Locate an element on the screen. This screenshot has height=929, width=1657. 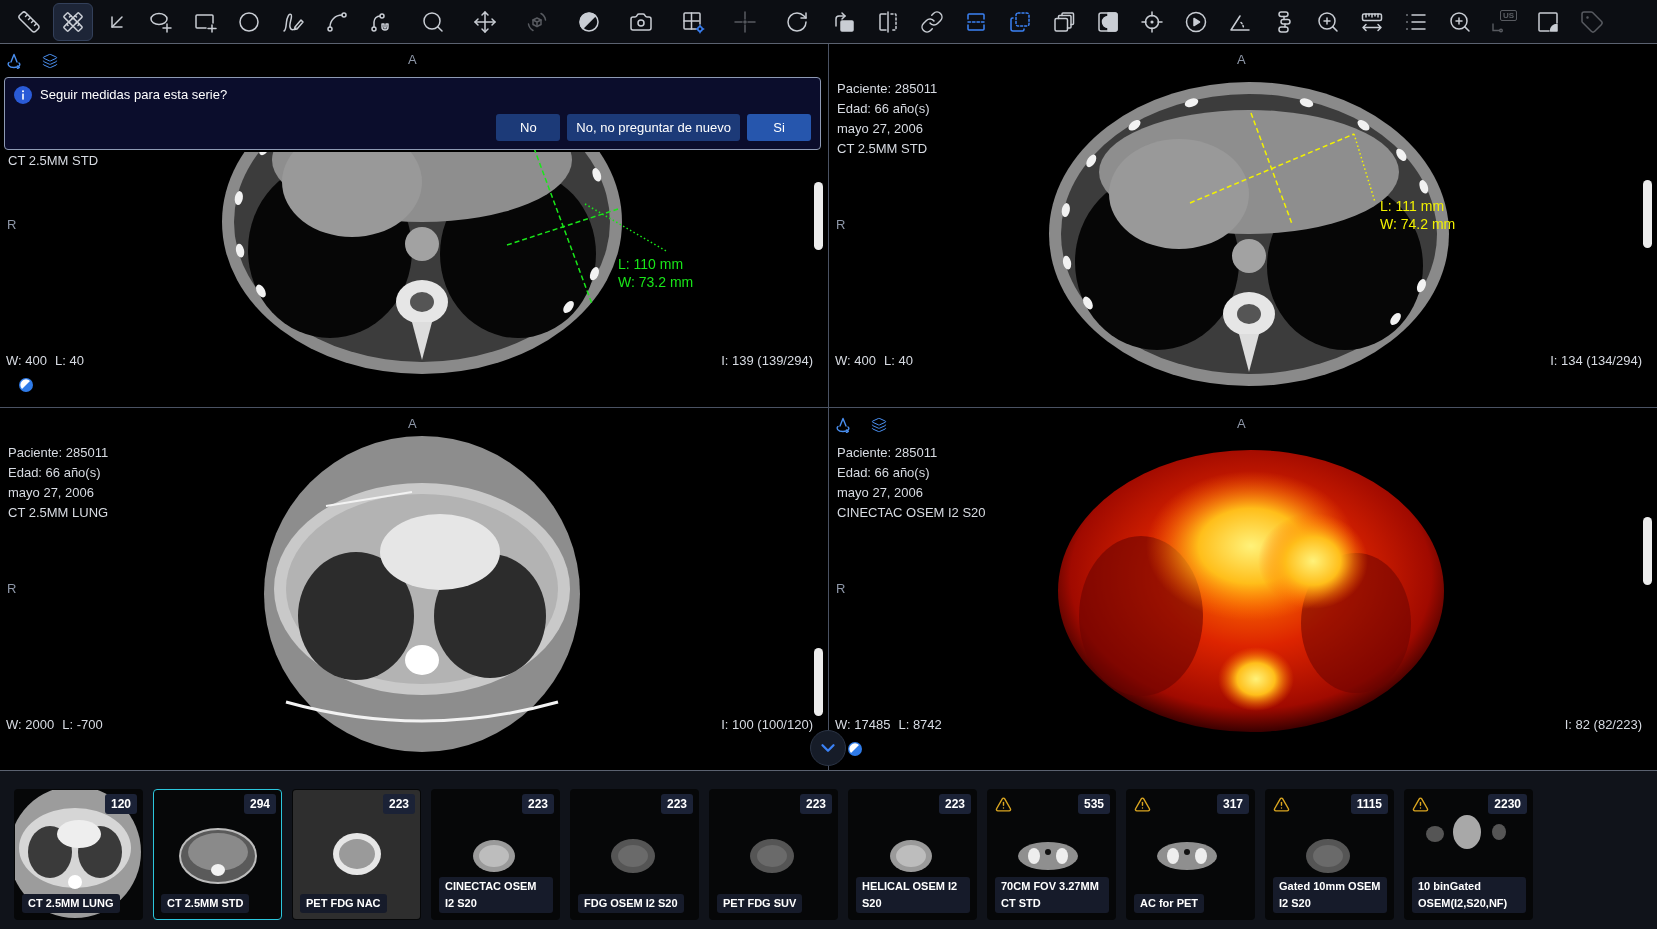
crossed-rulers-icon is located at coordinates (73, 21).